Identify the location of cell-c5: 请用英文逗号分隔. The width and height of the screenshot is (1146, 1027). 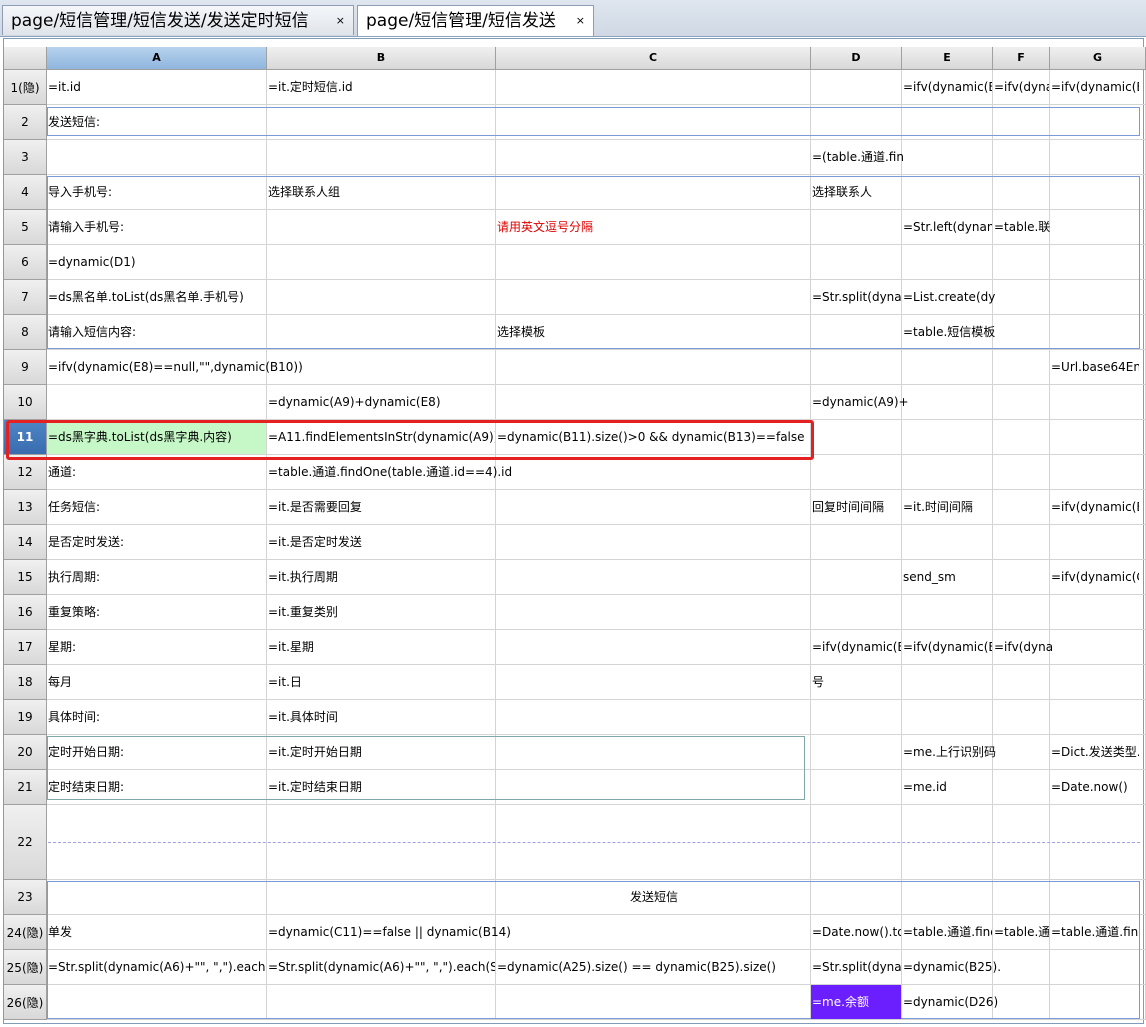
(698, 227).